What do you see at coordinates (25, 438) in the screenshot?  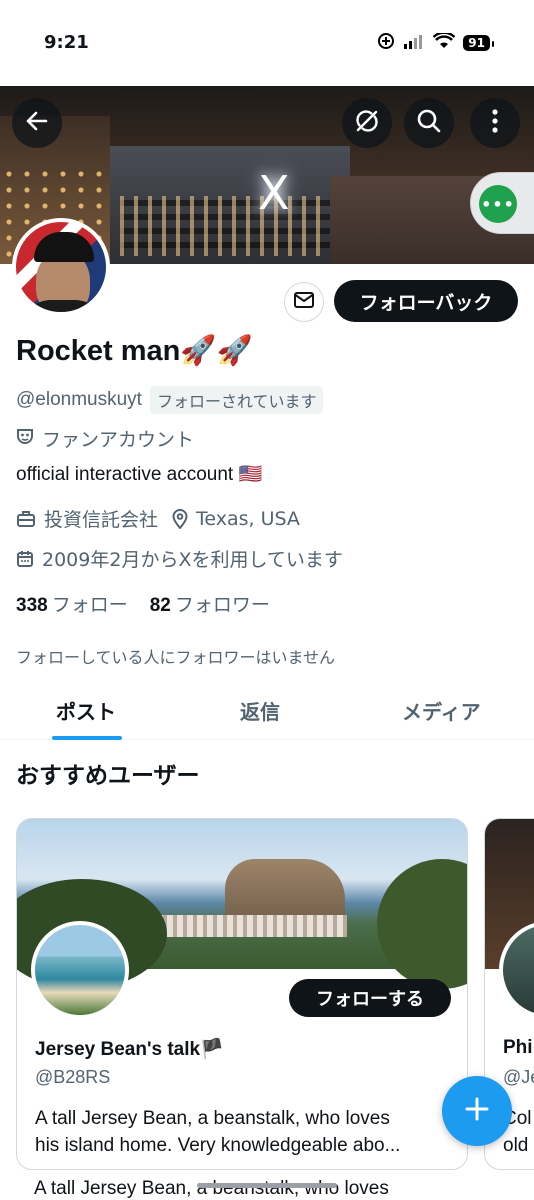 I see `mask-icon` at bounding box center [25, 438].